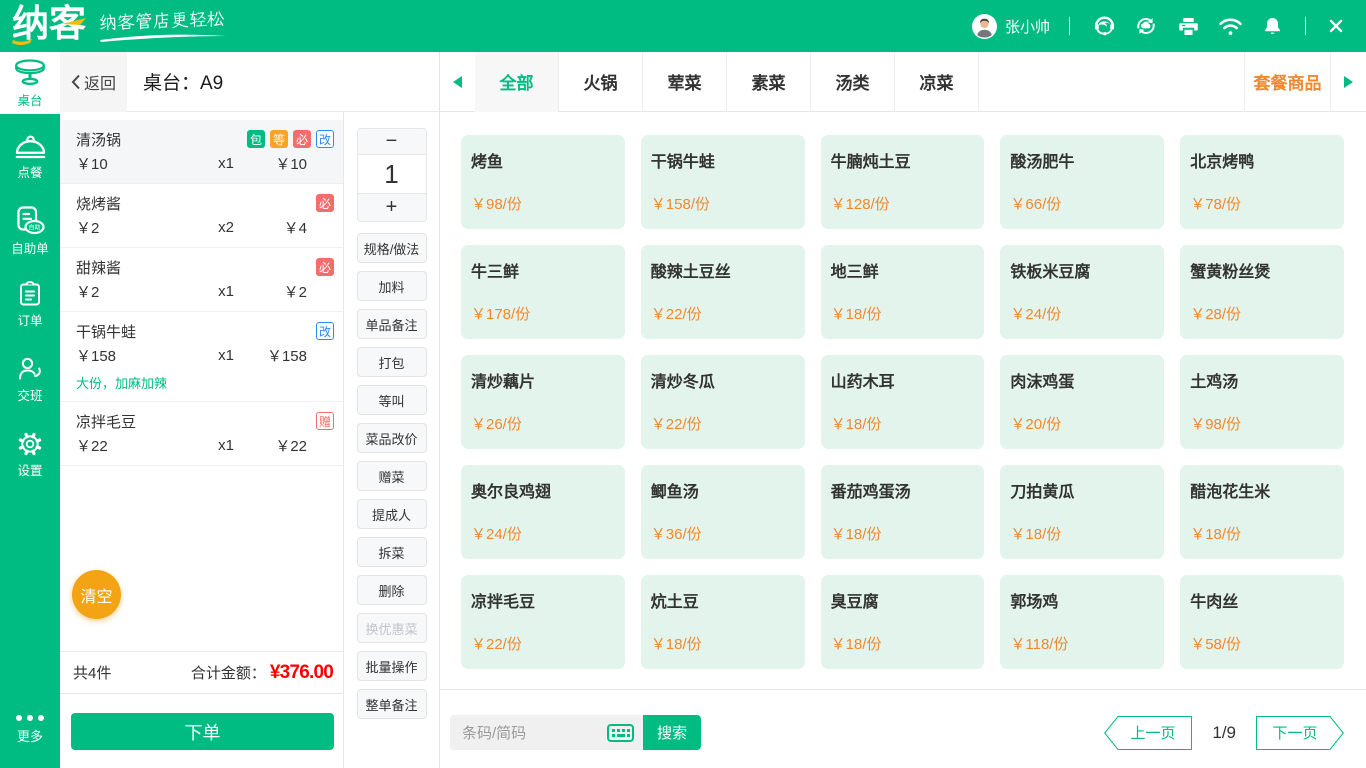  Describe the element at coordinates (34, 227) in the screenshot. I see `svg-text: 自助` at that location.